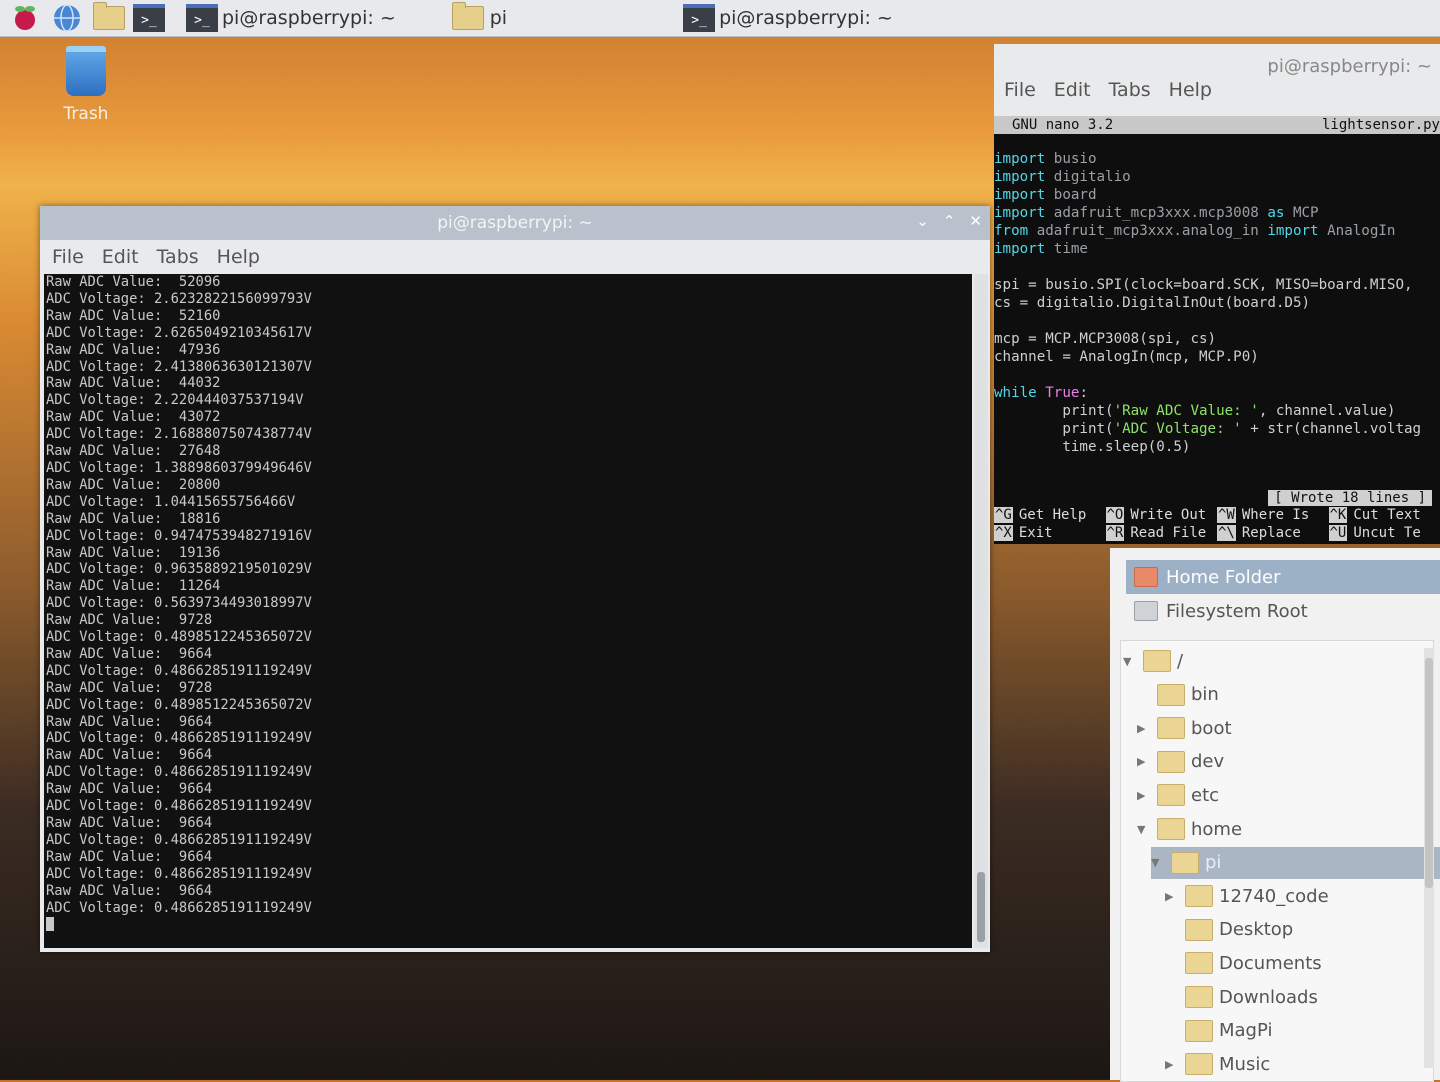 The height and width of the screenshot is (1082, 1440). I want to click on taskbar-task-terminal-1: >_ pi@raspberrypi: ~, so click(291, 18).